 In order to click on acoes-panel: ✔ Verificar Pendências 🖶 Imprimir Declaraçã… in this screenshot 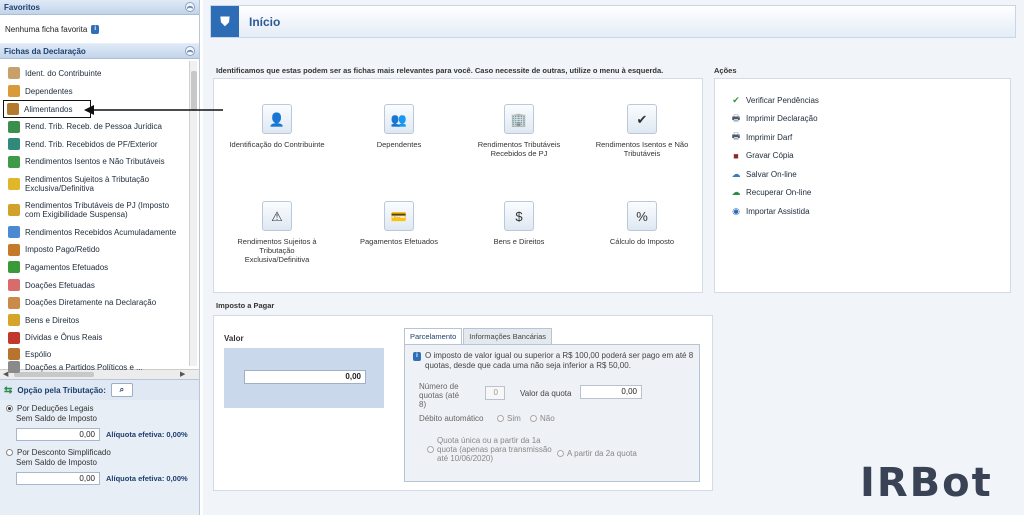, I will do `click(862, 185)`.